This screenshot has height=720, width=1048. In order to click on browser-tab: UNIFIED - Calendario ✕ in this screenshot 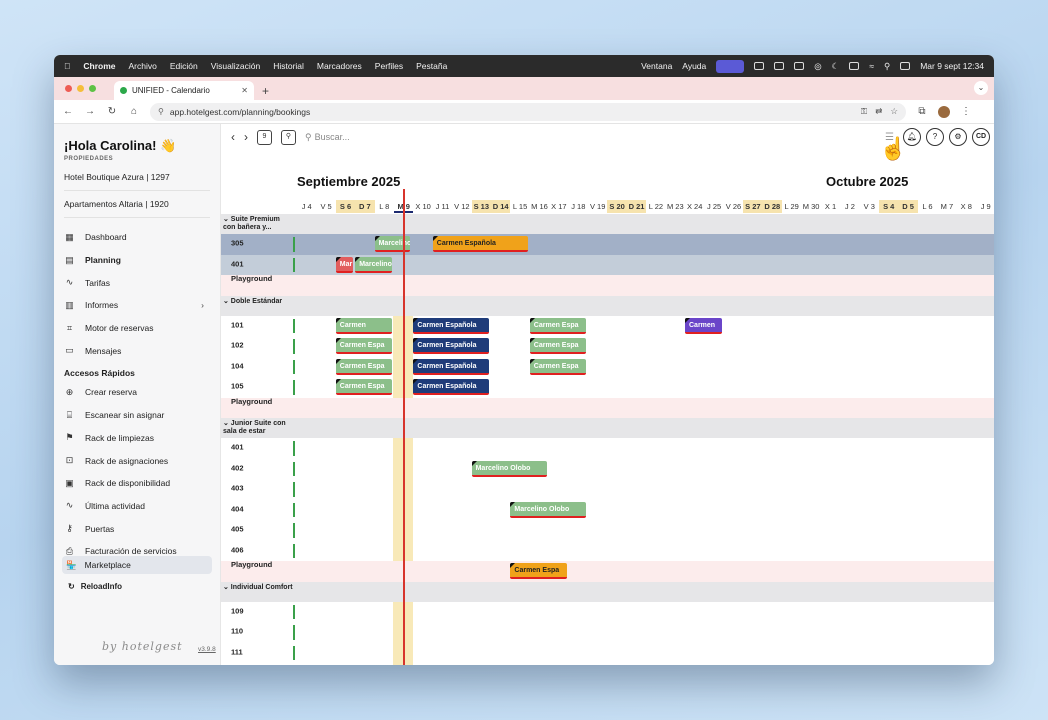, I will do `click(184, 90)`.